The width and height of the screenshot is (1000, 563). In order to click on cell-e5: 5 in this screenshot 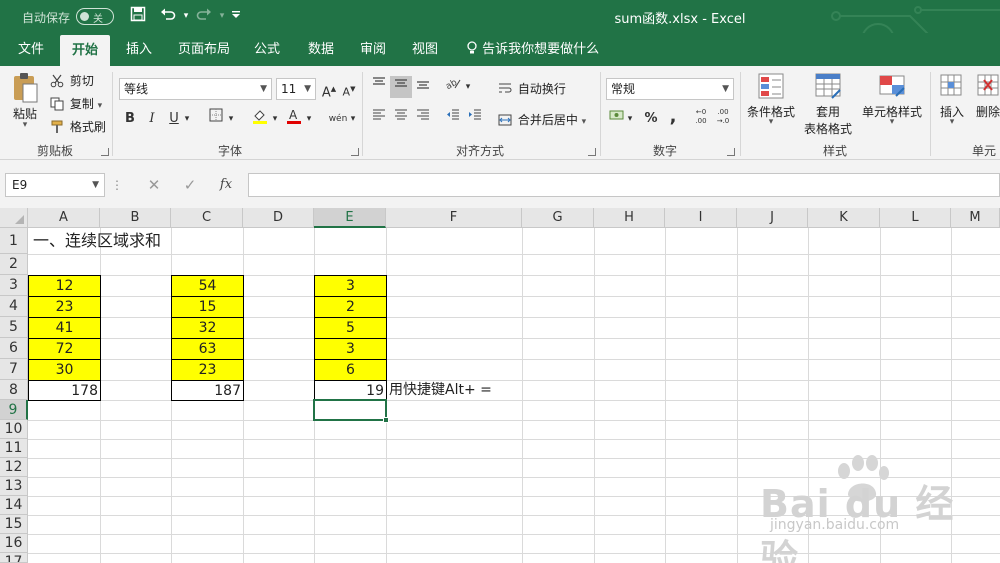, I will do `click(350, 328)`.